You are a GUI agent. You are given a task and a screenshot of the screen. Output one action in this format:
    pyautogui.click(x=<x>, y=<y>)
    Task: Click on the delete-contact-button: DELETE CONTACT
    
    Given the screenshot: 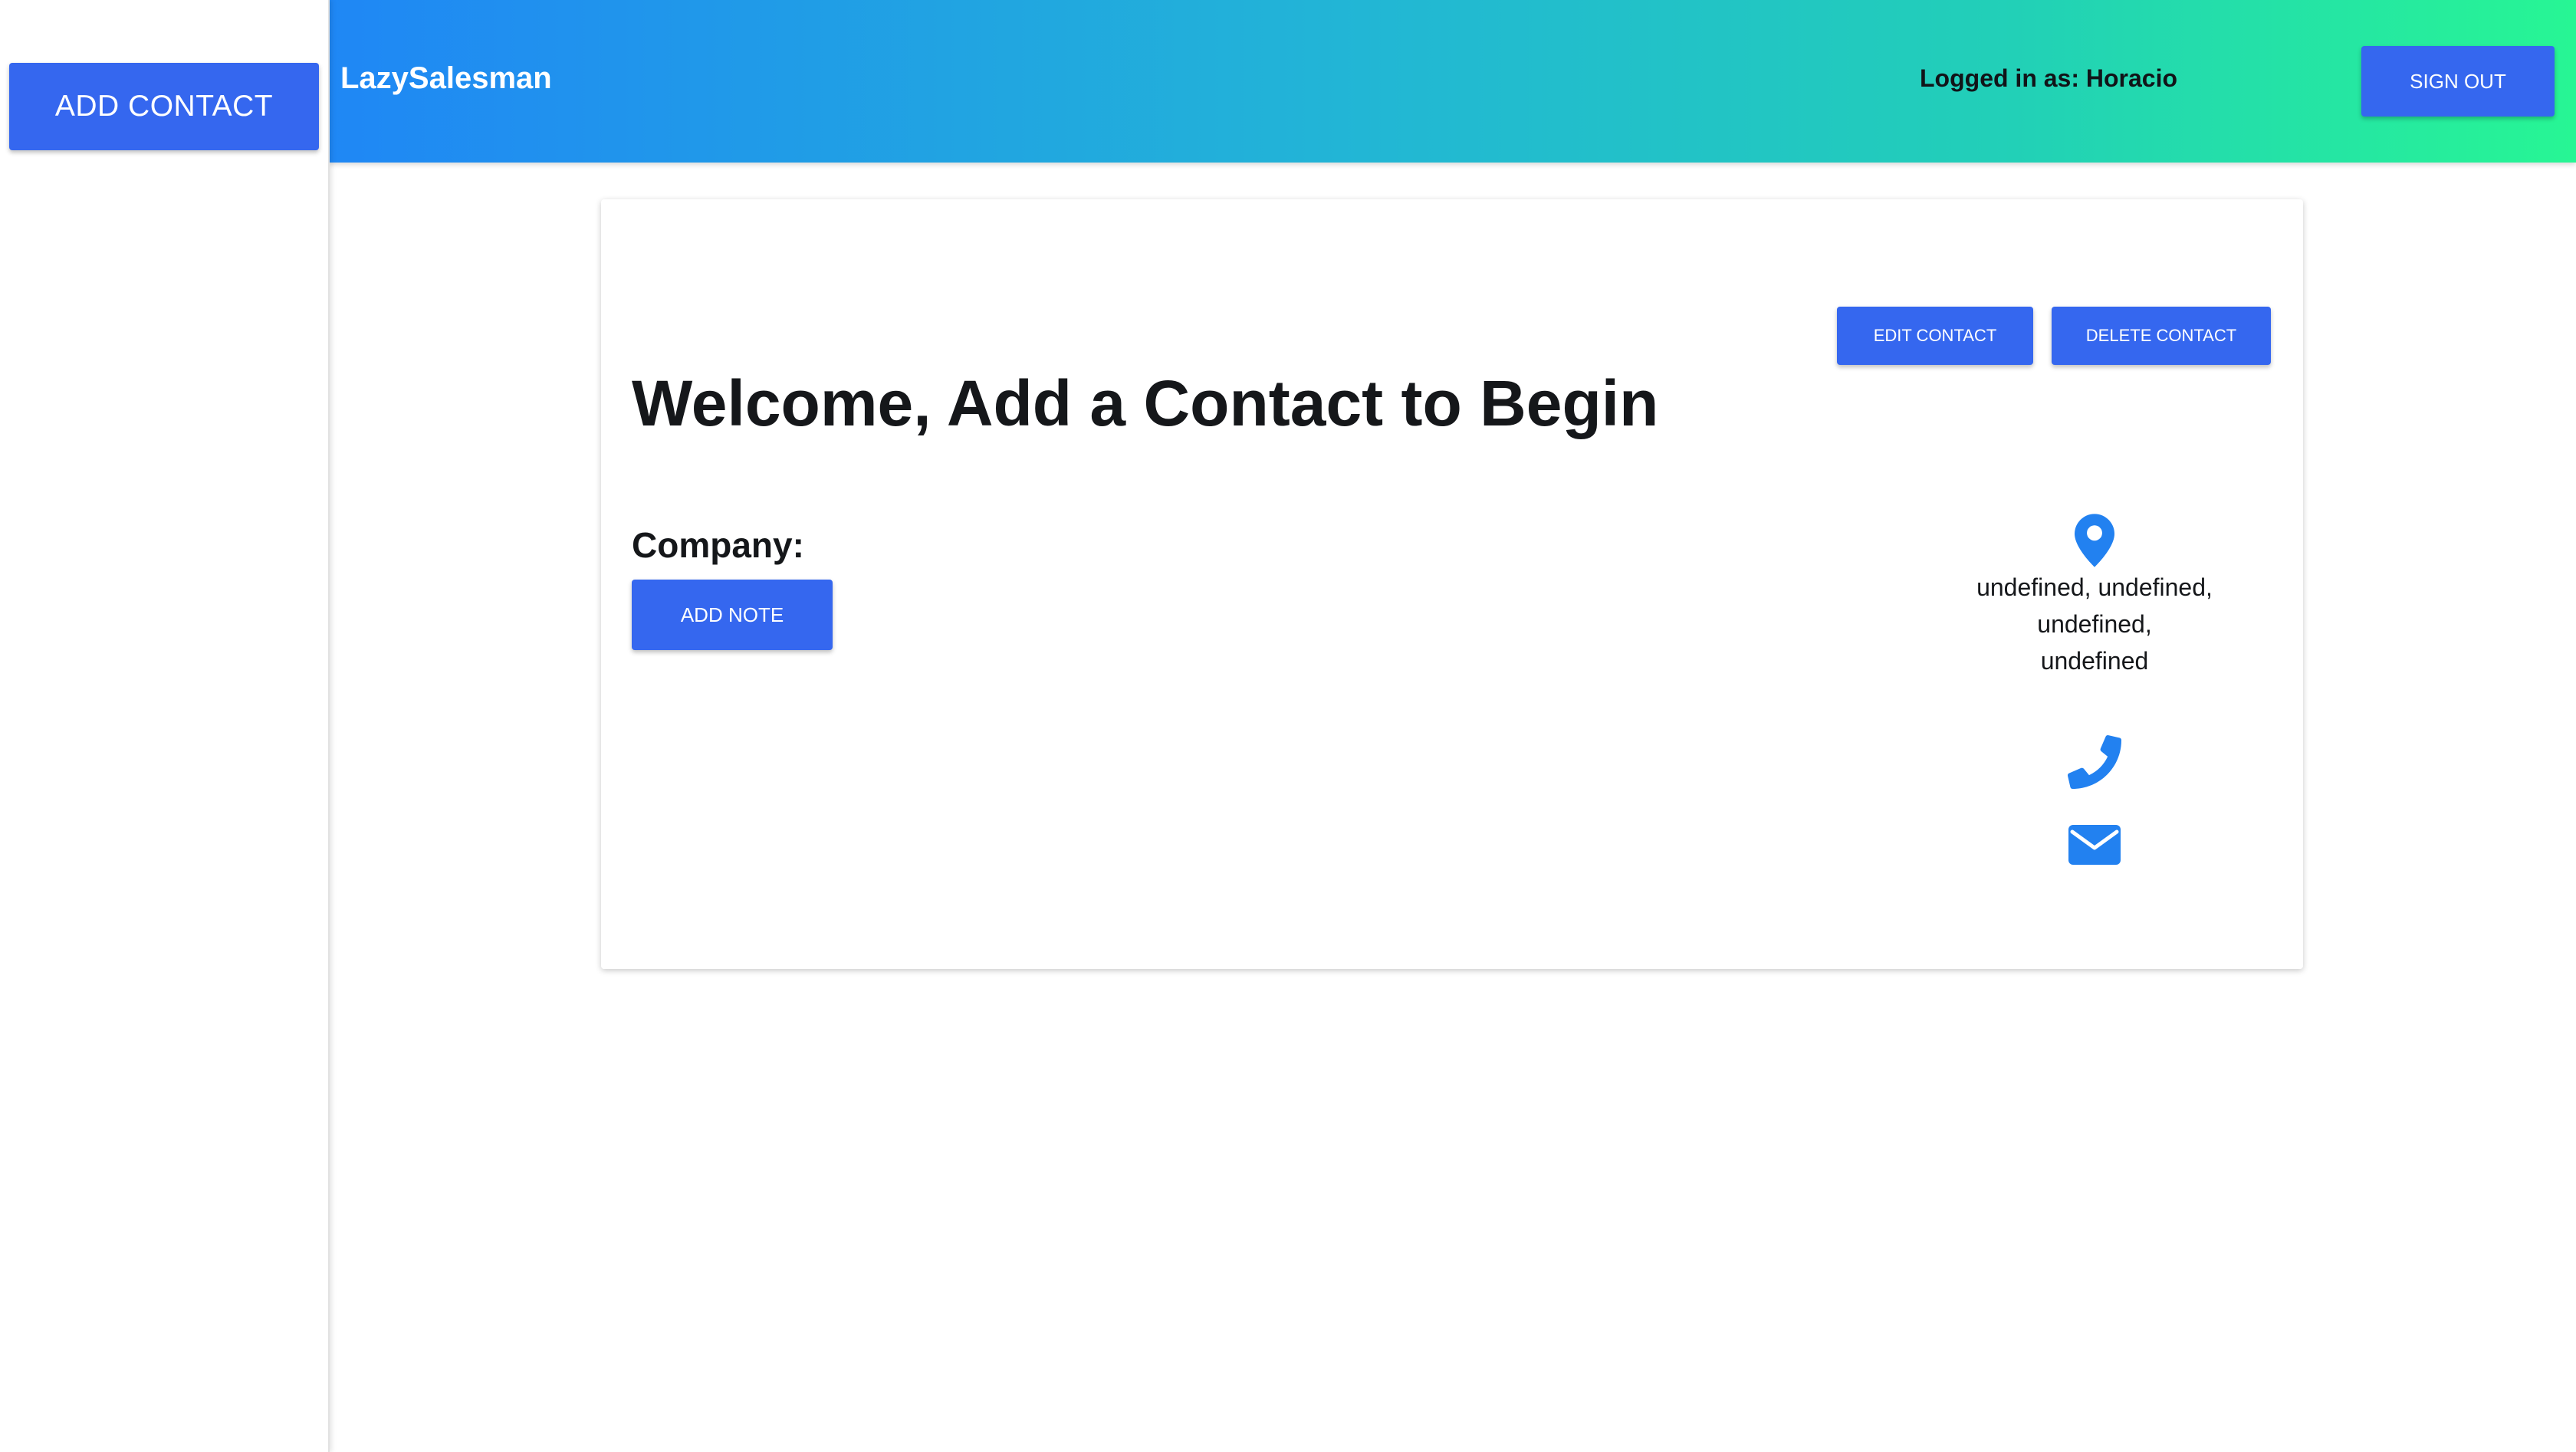 What is the action you would take?
    pyautogui.click(x=2161, y=336)
    